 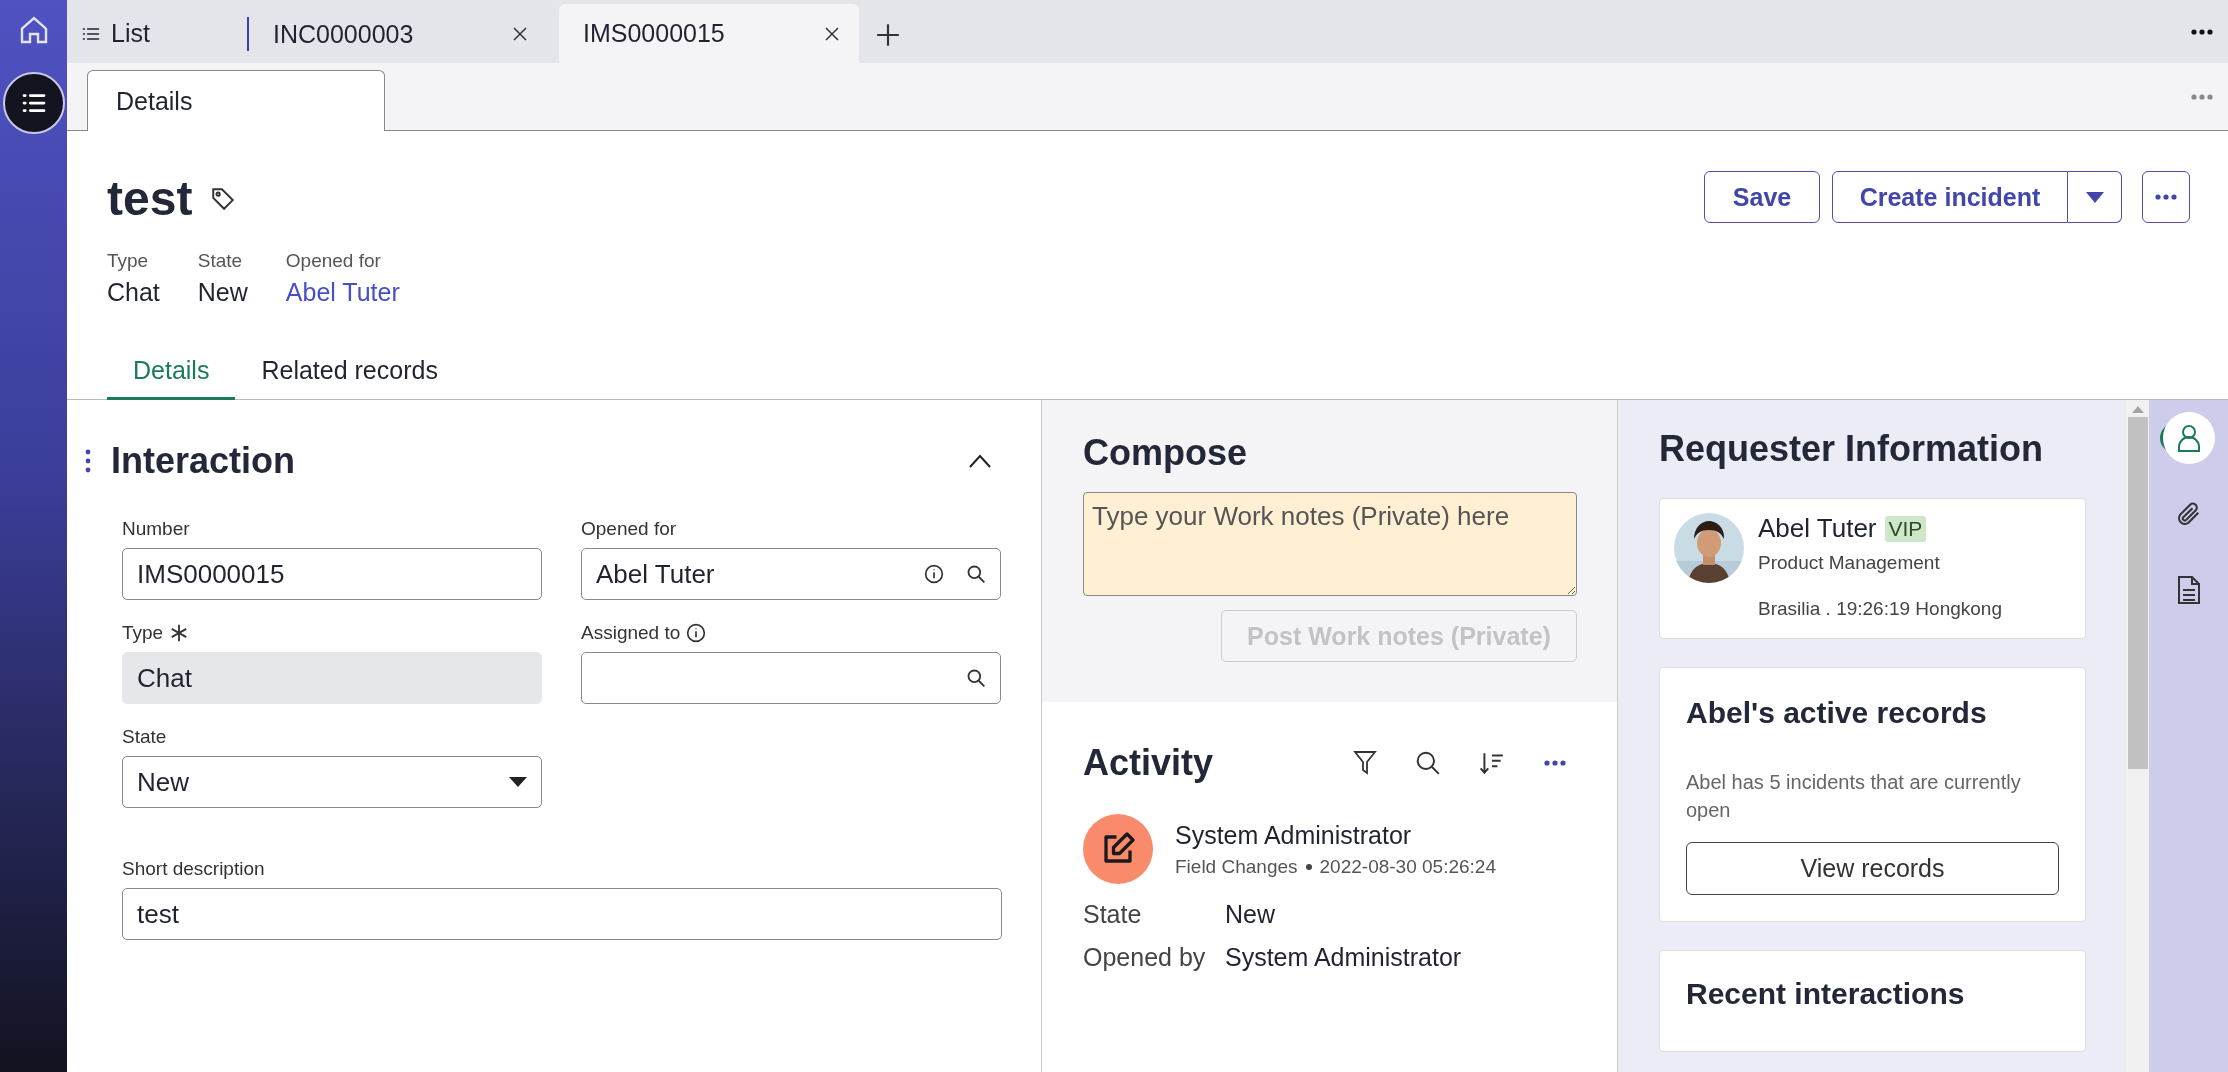 What do you see at coordinates (332, 574) in the screenshot?
I see `input-field: IMS0000015` at bounding box center [332, 574].